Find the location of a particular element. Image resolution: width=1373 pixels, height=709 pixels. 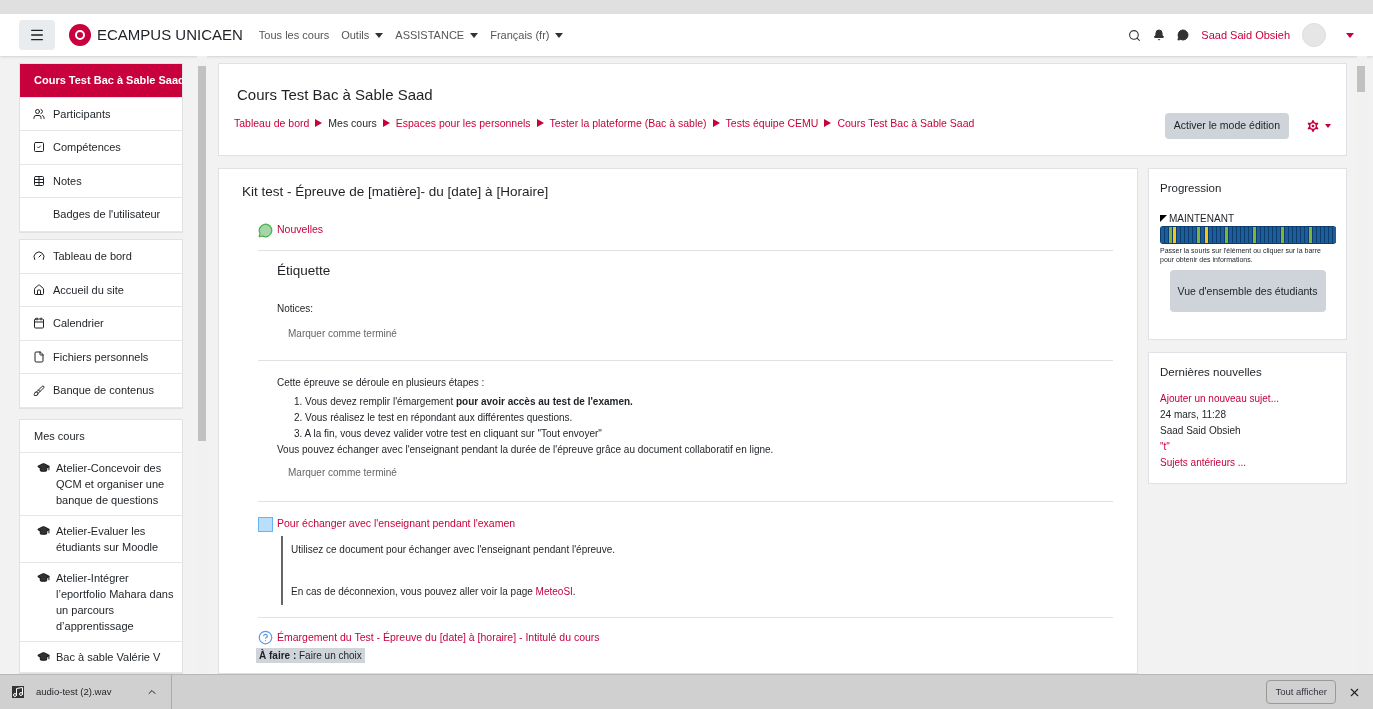

activity-link: Pour échanger avec l'enseignant pendant l'examen is located at coordinates (396, 524).